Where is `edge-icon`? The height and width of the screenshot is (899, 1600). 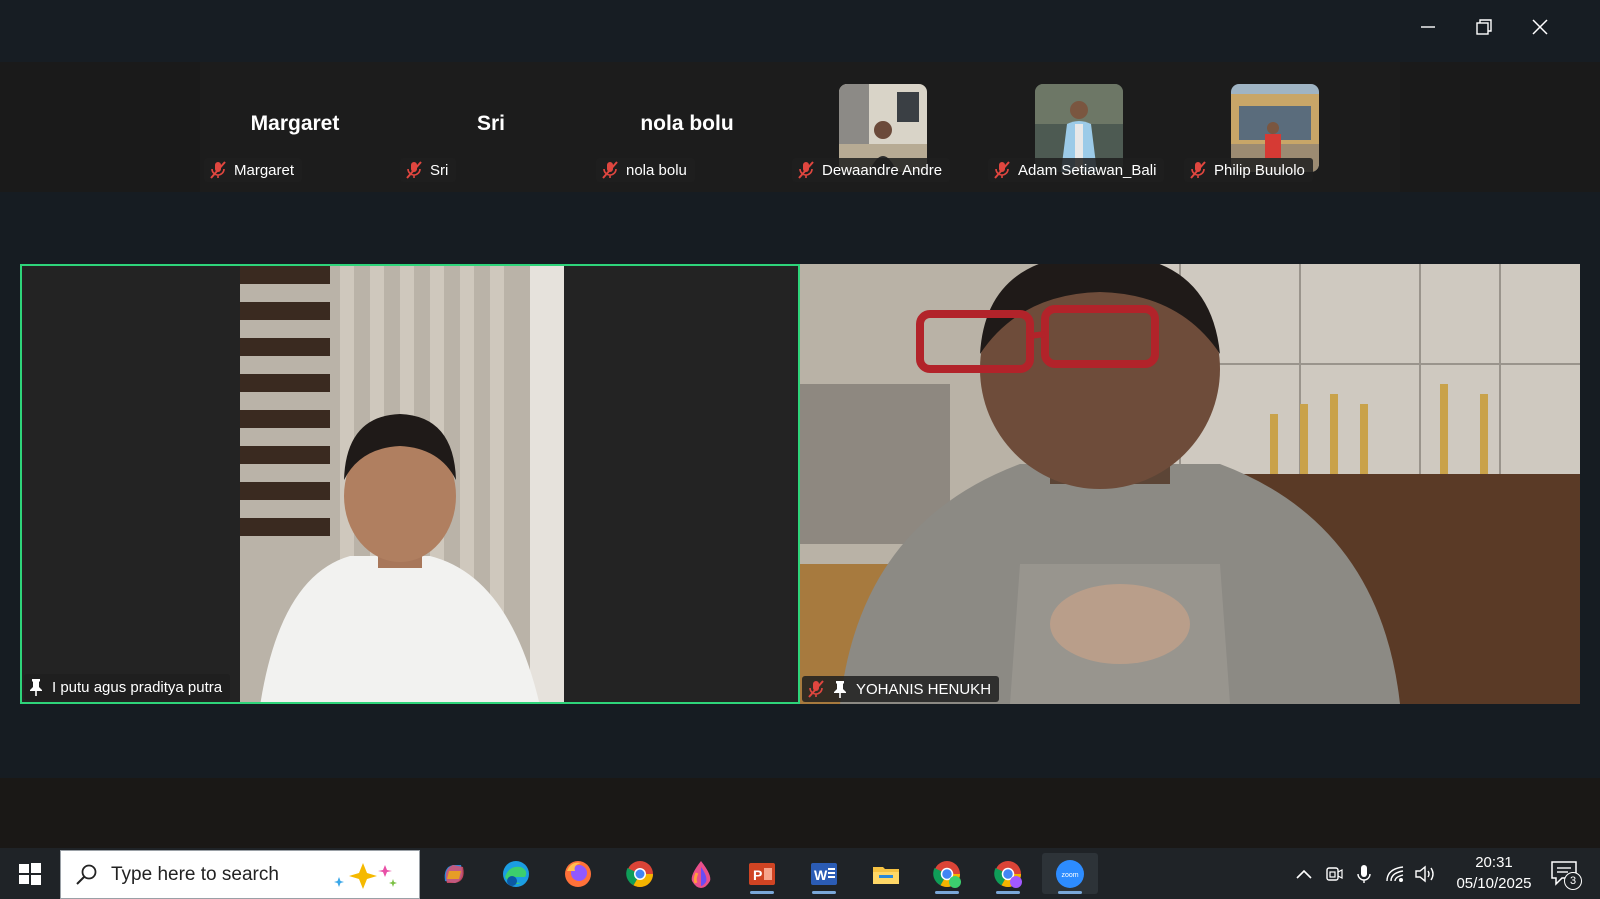
edge-icon is located at coordinates (516, 873).